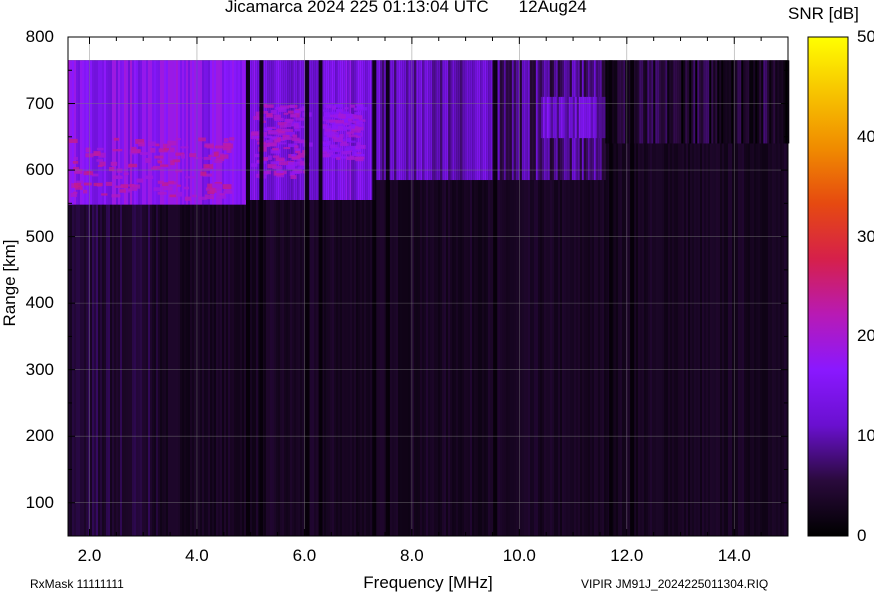 The width and height of the screenshot is (874, 595). What do you see at coordinates (865, 236) in the screenshot?
I see `colorbar-tick-label: 30` at bounding box center [865, 236].